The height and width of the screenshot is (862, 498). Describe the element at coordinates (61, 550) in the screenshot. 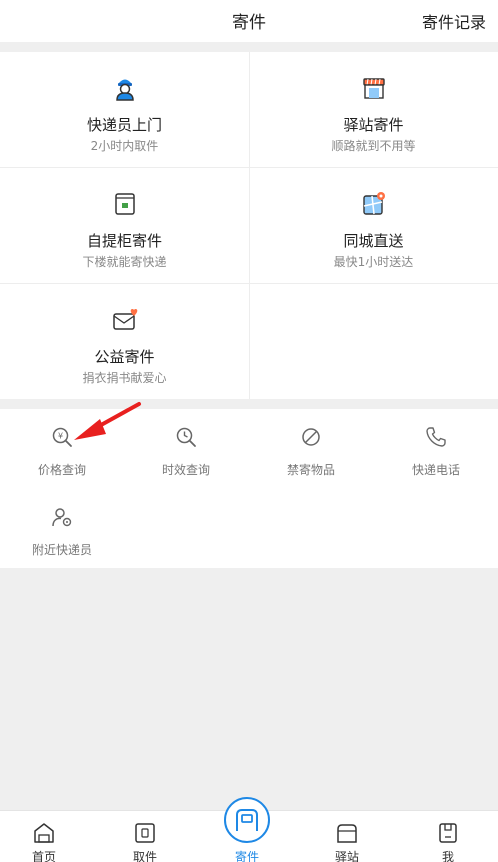

I see `tool-label: 附近快递员` at that location.